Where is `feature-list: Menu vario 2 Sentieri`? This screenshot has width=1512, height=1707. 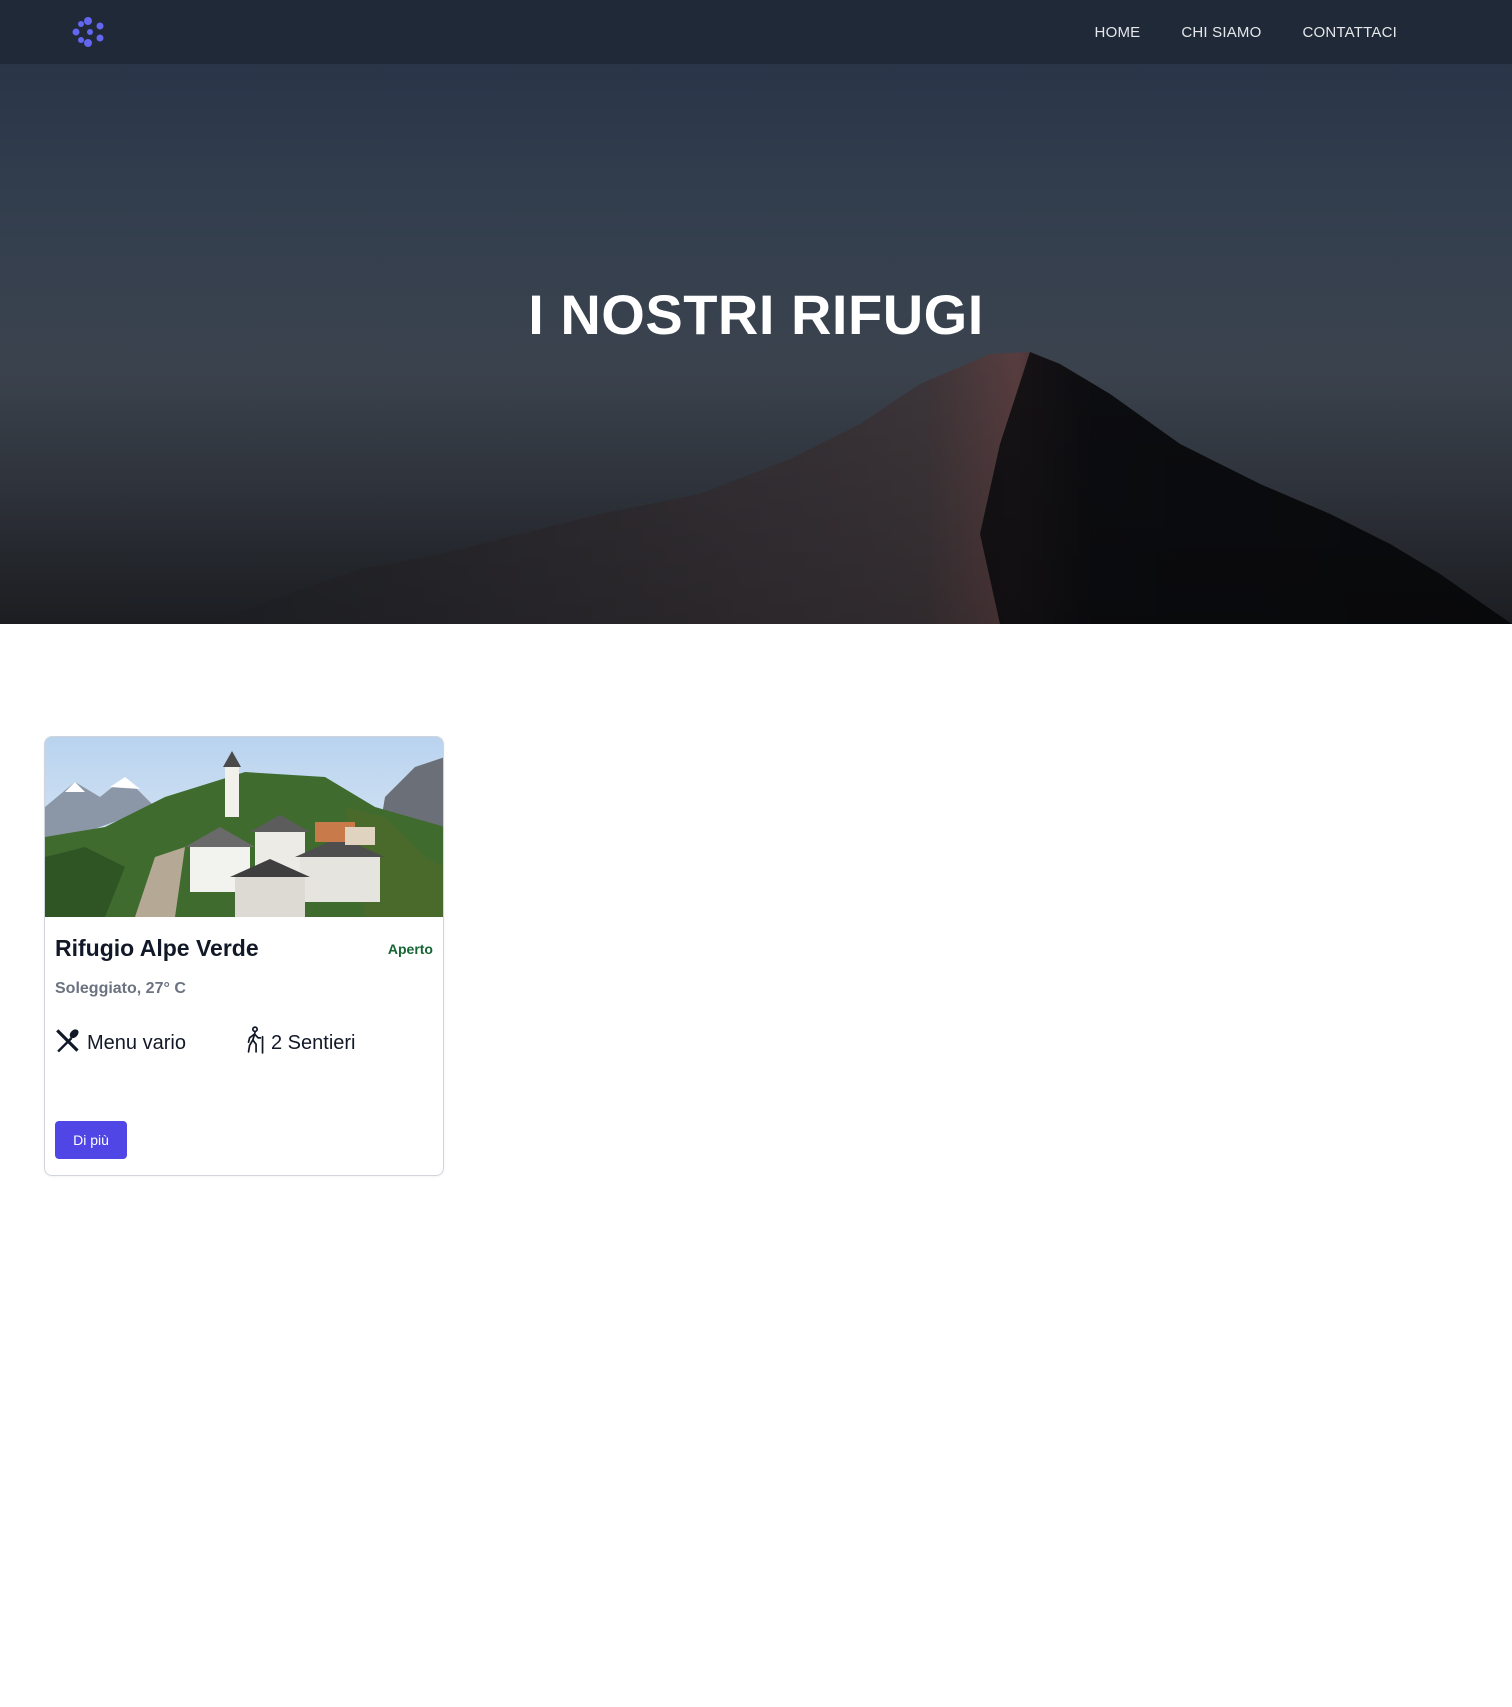
feature-list: Menu vario 2 Sentieri is located at coordinates (244, 1043).